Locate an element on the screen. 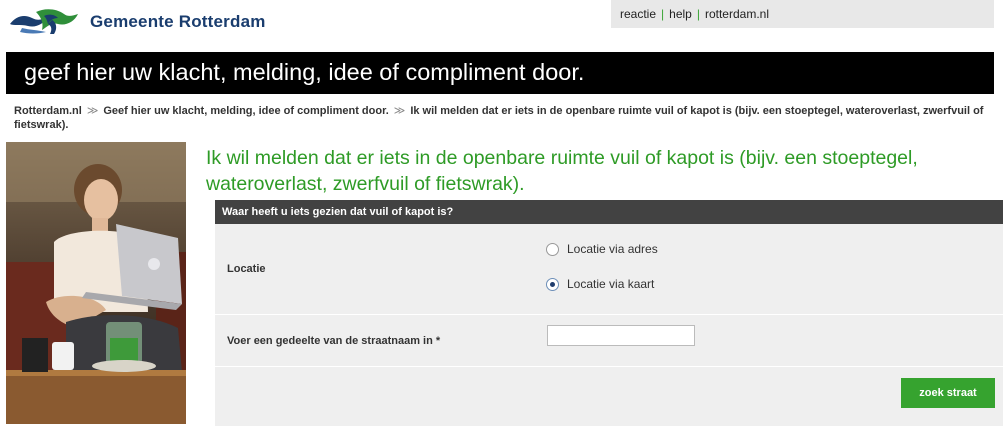 The width and height of the screenshot is (1008, 428). hero-photo is located at coordinates (96, 283).